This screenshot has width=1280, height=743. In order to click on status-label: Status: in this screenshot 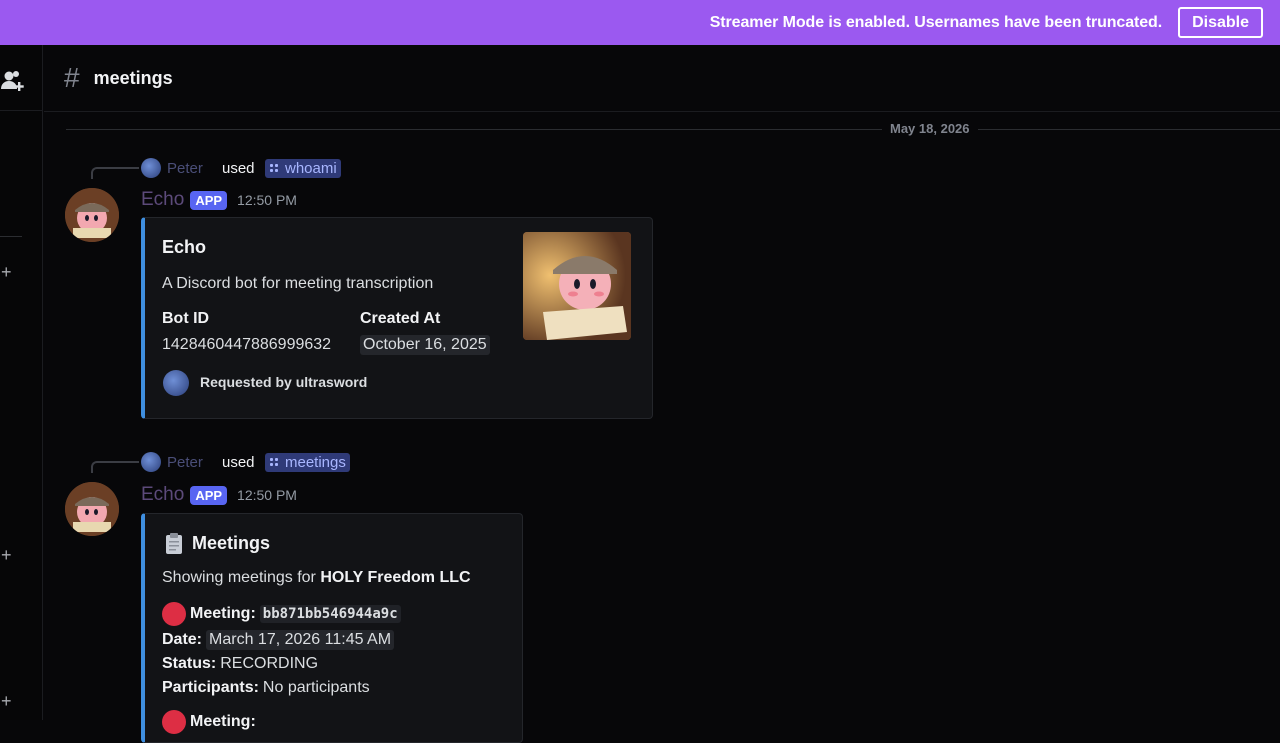, I will do `click(189, 663)`.